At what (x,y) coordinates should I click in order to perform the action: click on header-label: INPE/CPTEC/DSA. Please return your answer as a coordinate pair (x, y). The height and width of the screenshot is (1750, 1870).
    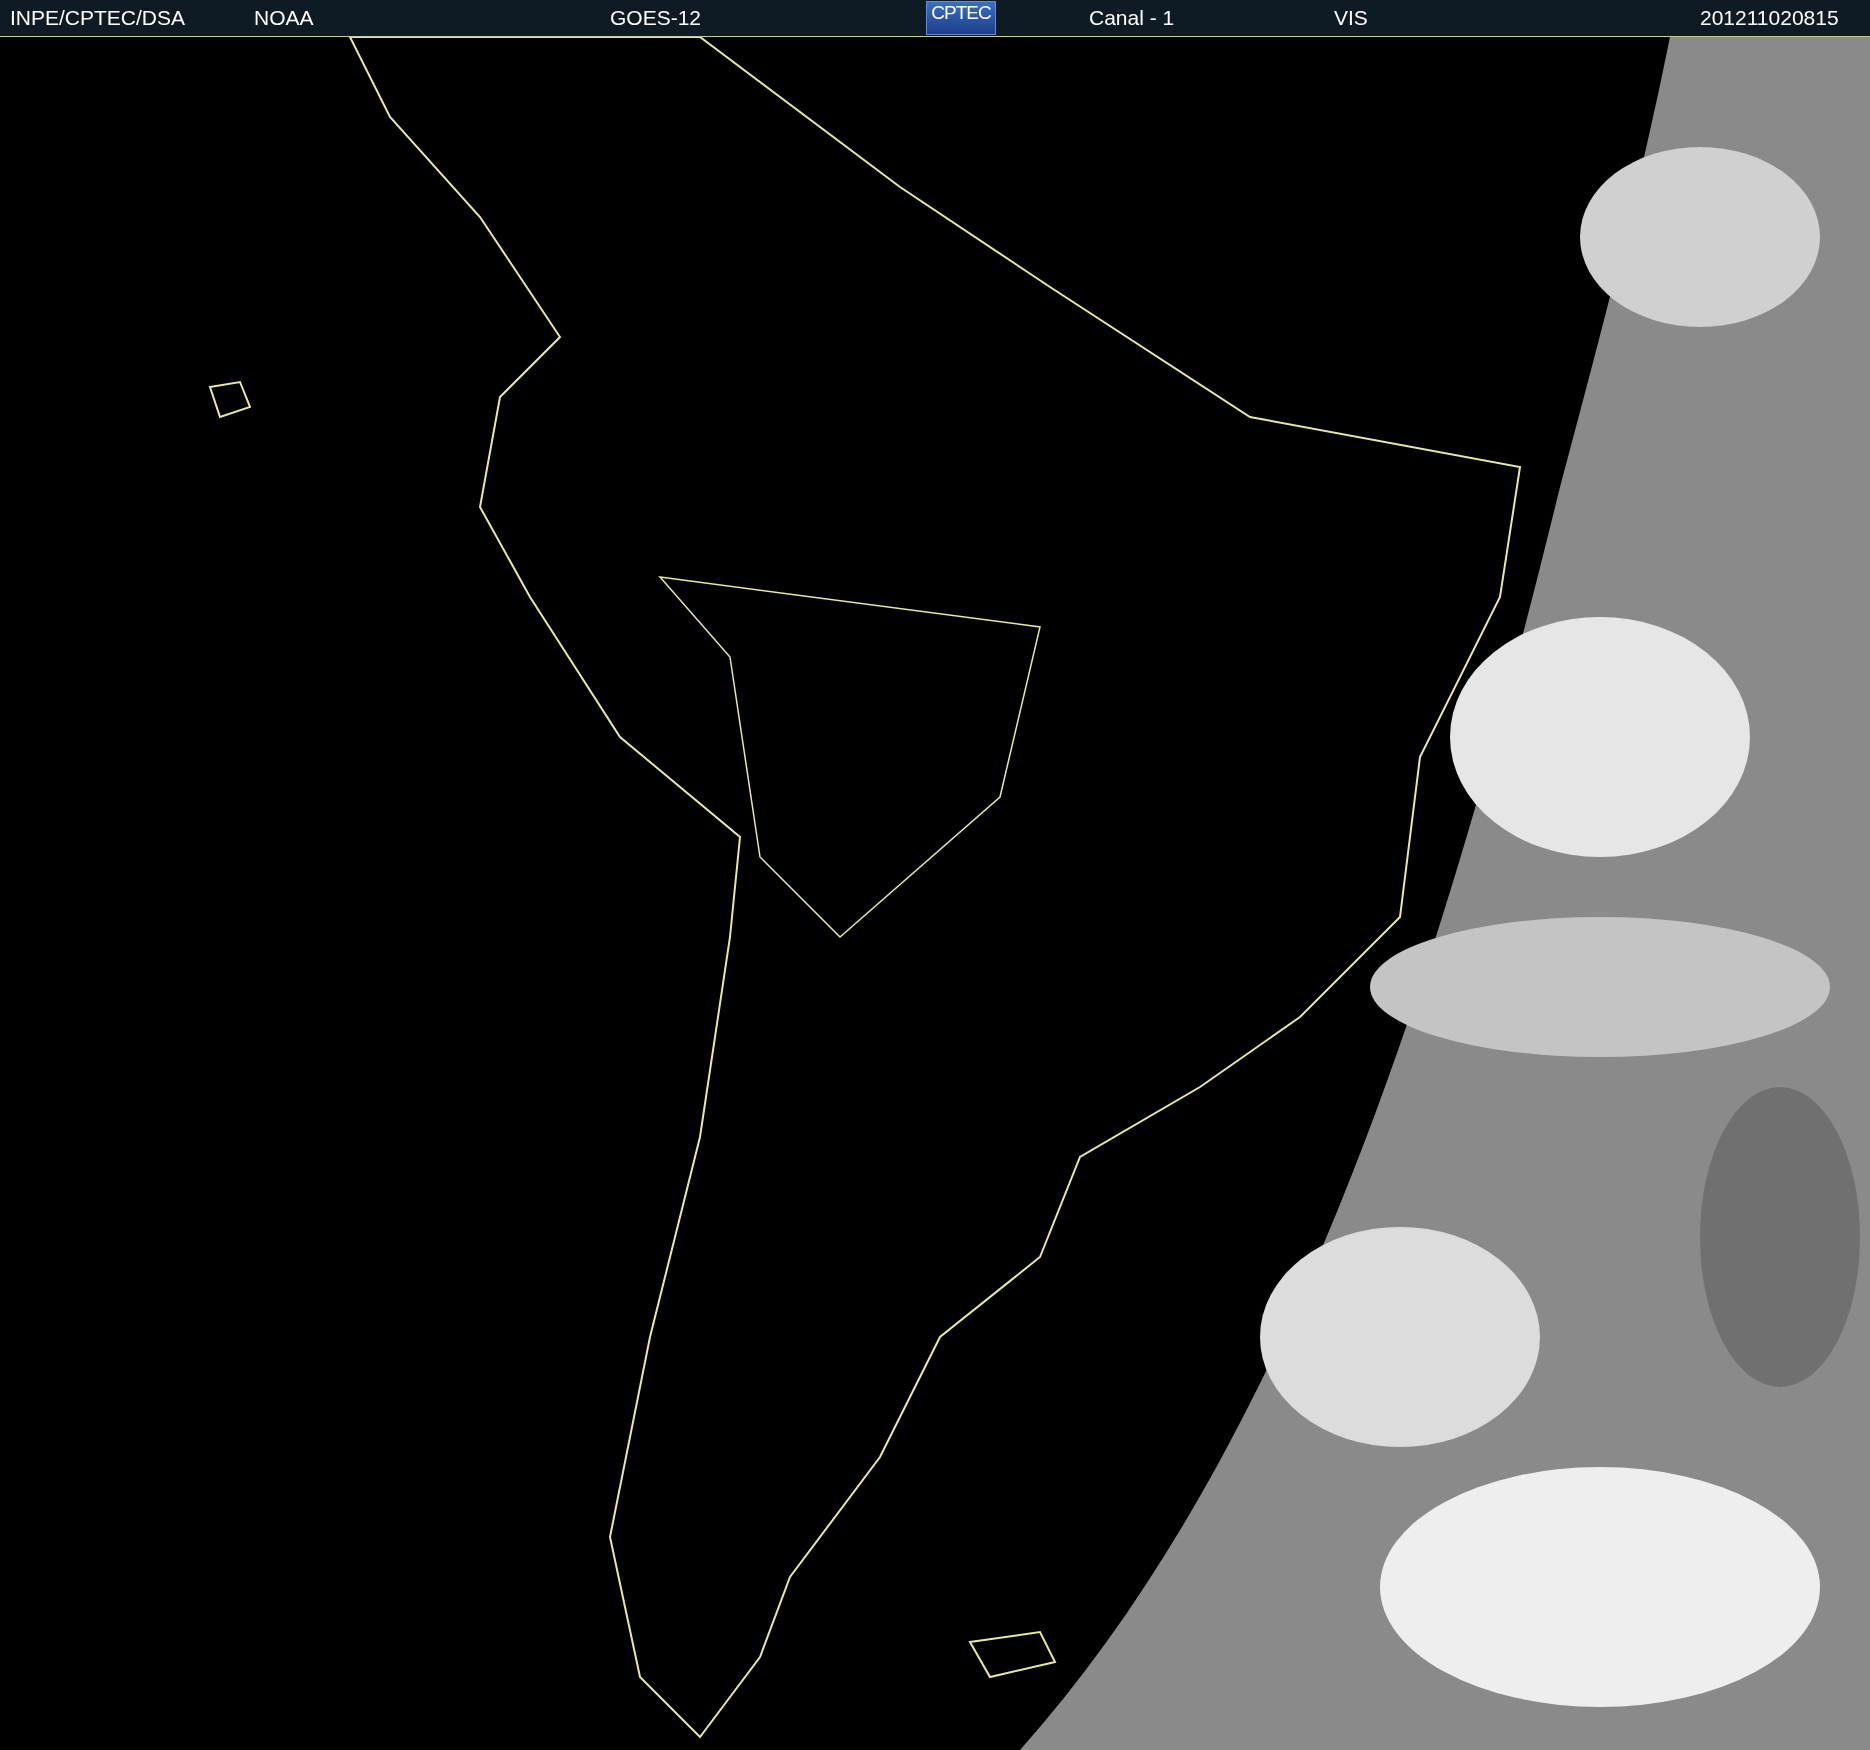
    Looking at the image, I should click on (98, 18).